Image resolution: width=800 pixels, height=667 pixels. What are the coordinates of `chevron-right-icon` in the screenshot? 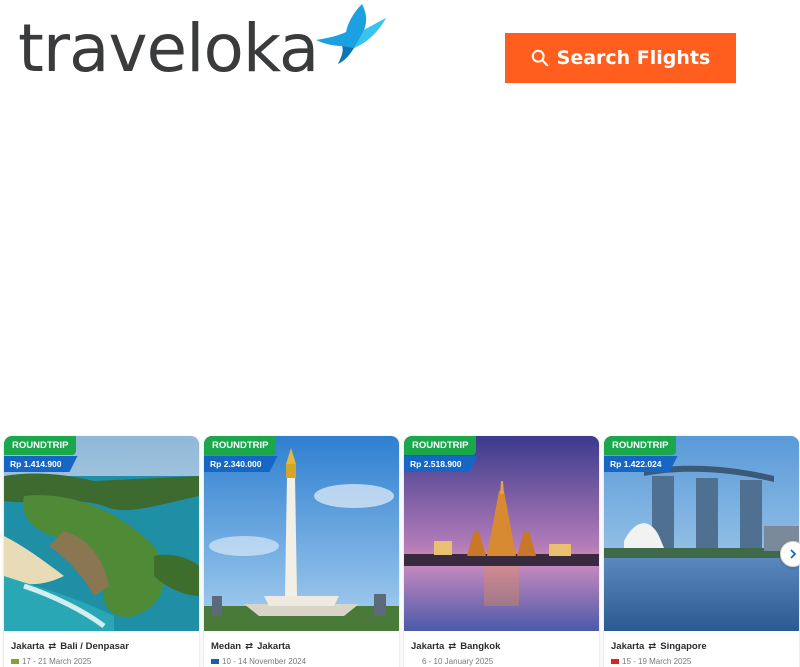 It's located at (793, 554).